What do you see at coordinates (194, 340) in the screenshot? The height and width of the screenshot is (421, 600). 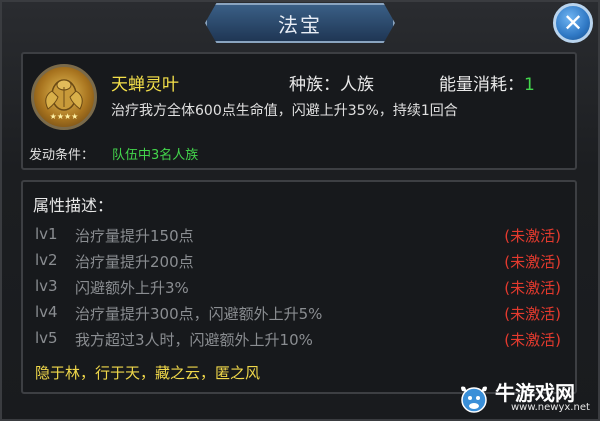 I see `level-effect: 我方超过3人时，闪避额外上升10%` at bounding box center [194, 340].